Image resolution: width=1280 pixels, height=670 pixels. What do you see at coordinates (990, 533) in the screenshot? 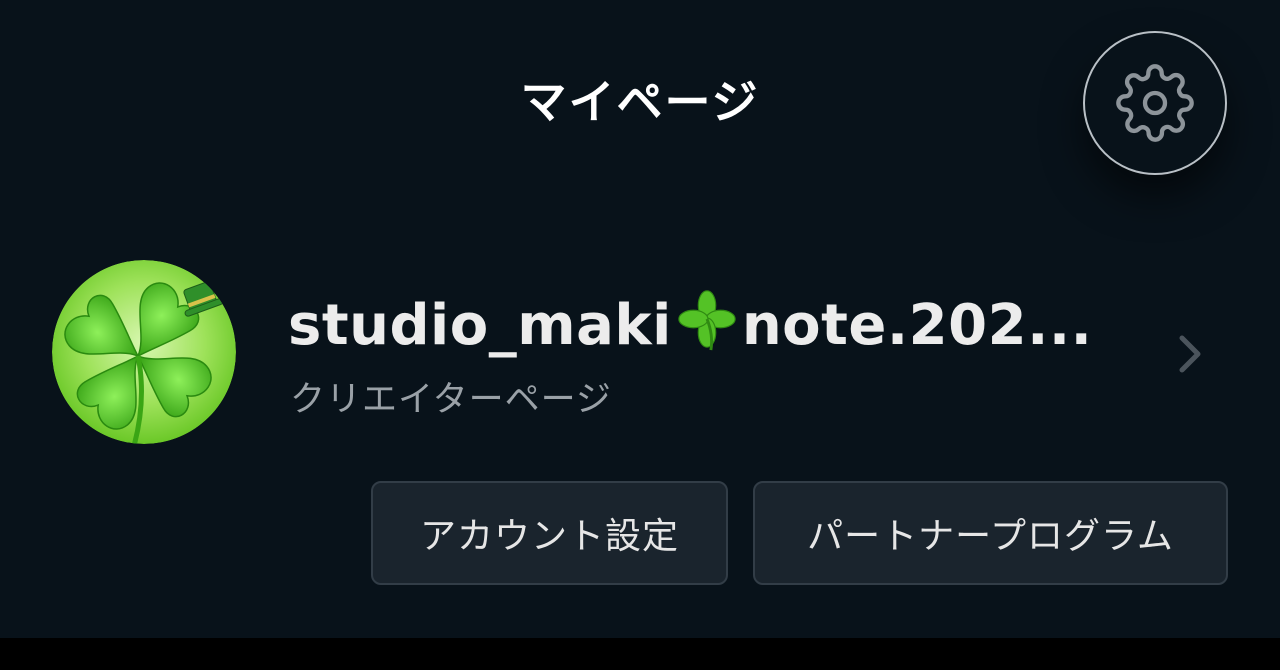
I see `partner-program-button: パートナープログラム` at bounding box center [990, 533].